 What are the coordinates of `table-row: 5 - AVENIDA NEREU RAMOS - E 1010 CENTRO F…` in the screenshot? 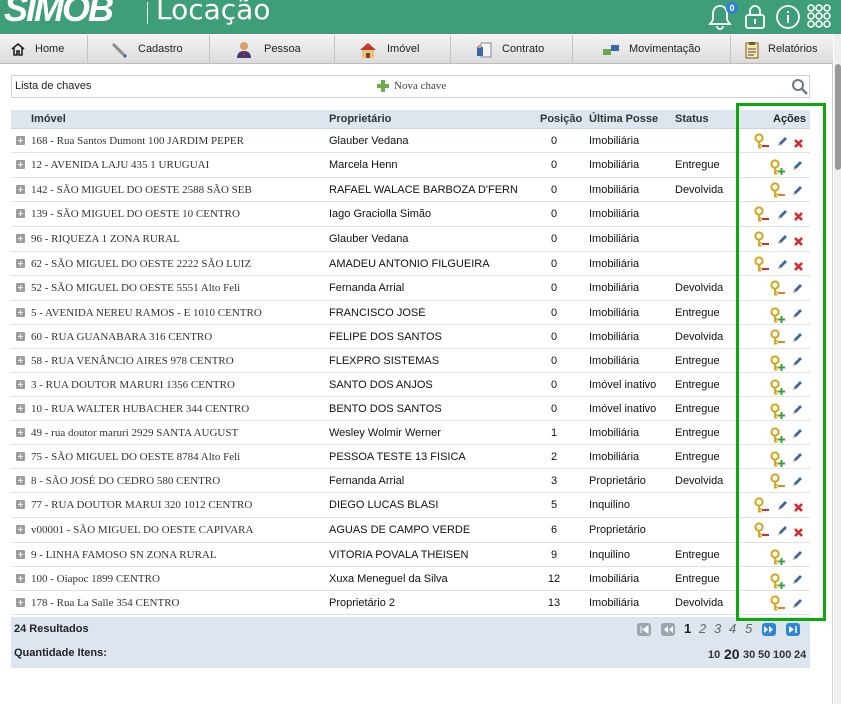 It's located at (410, 313).